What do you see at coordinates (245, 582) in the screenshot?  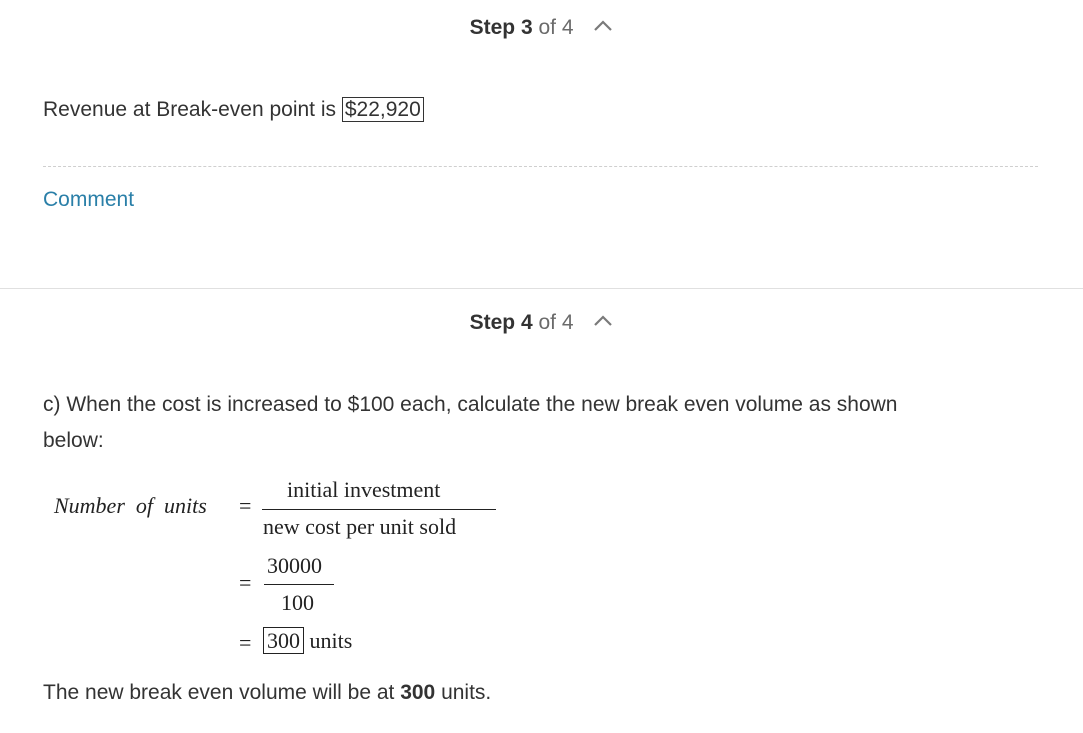 I see `equals-sign-2: =` at bounding box center [245, 582].